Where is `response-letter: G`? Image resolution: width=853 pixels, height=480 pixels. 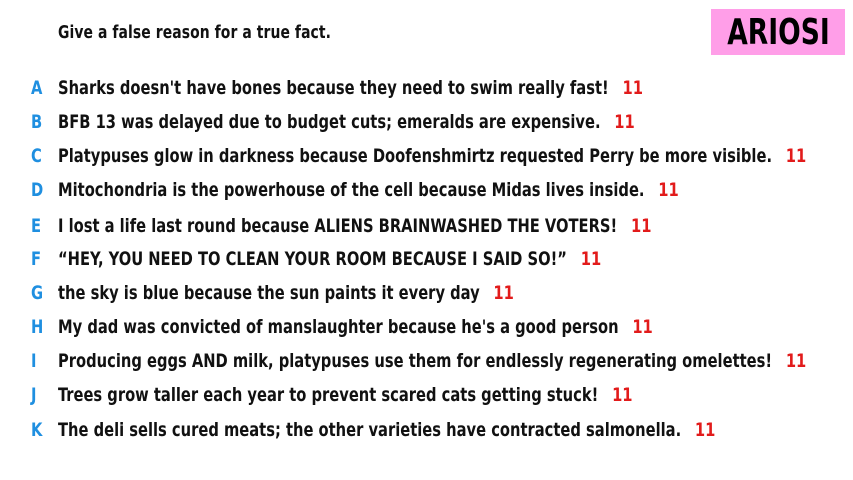
response-letter: G is located at coordinates (37, 293).